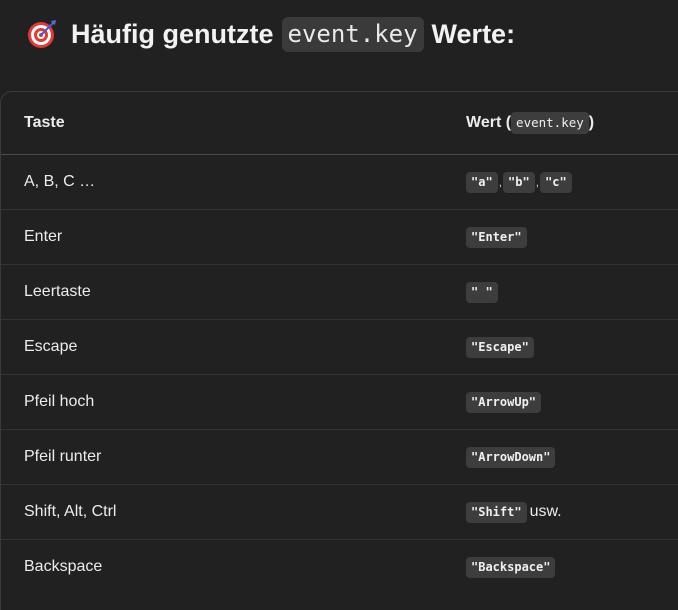 The width and height of the screenshot is (678, 610). What do you see at coordinates (233, 292) in the screenshot?
I see `key-name-cell: Leertaste` at bounding box center [233, 292].